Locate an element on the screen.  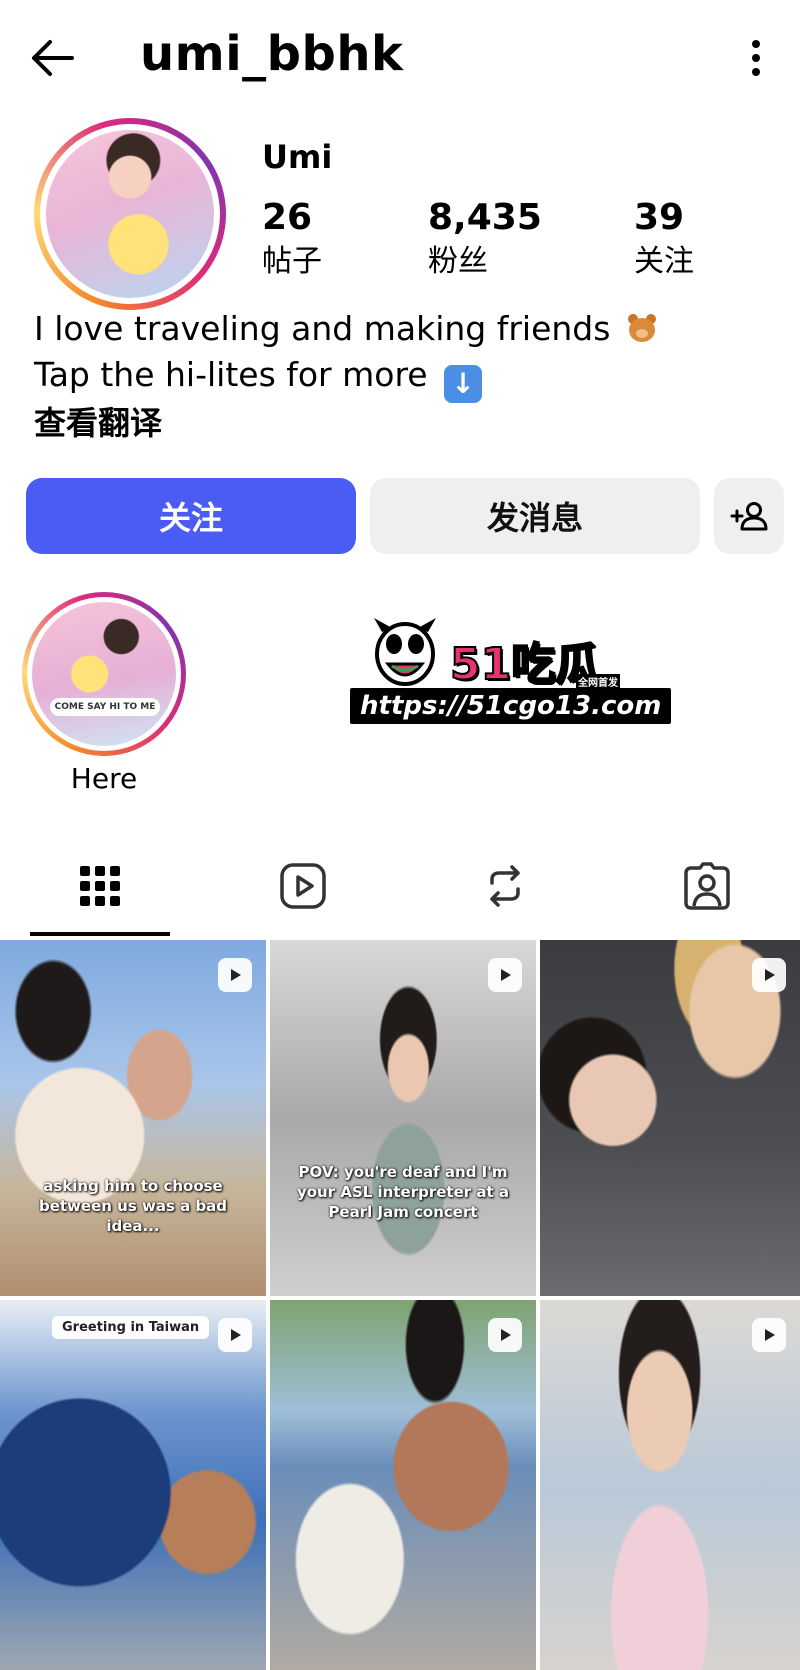
post-tile: Greeting in Taiwan is located at coordinates (133, 1485).